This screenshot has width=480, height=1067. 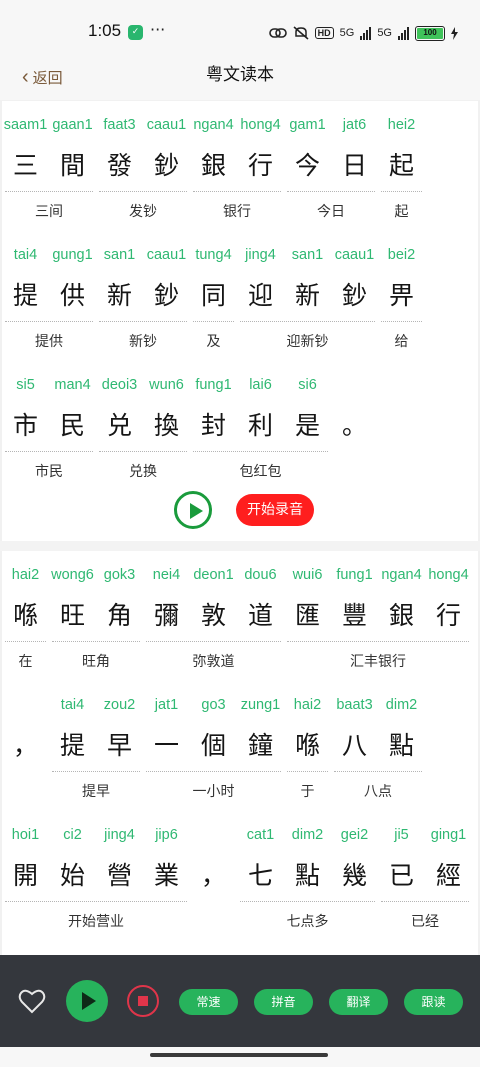 I want to click on character-cell: saam1 三, so click(x=25, y=146).